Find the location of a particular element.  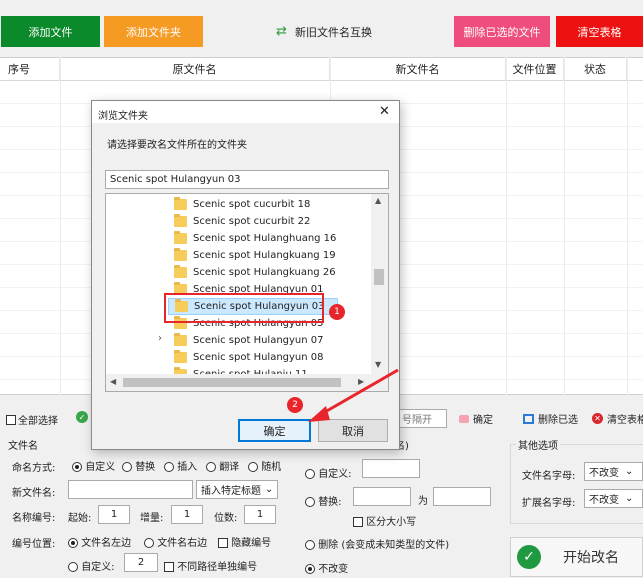

step-badge-1: 1 is located at coordinates (337, 312).